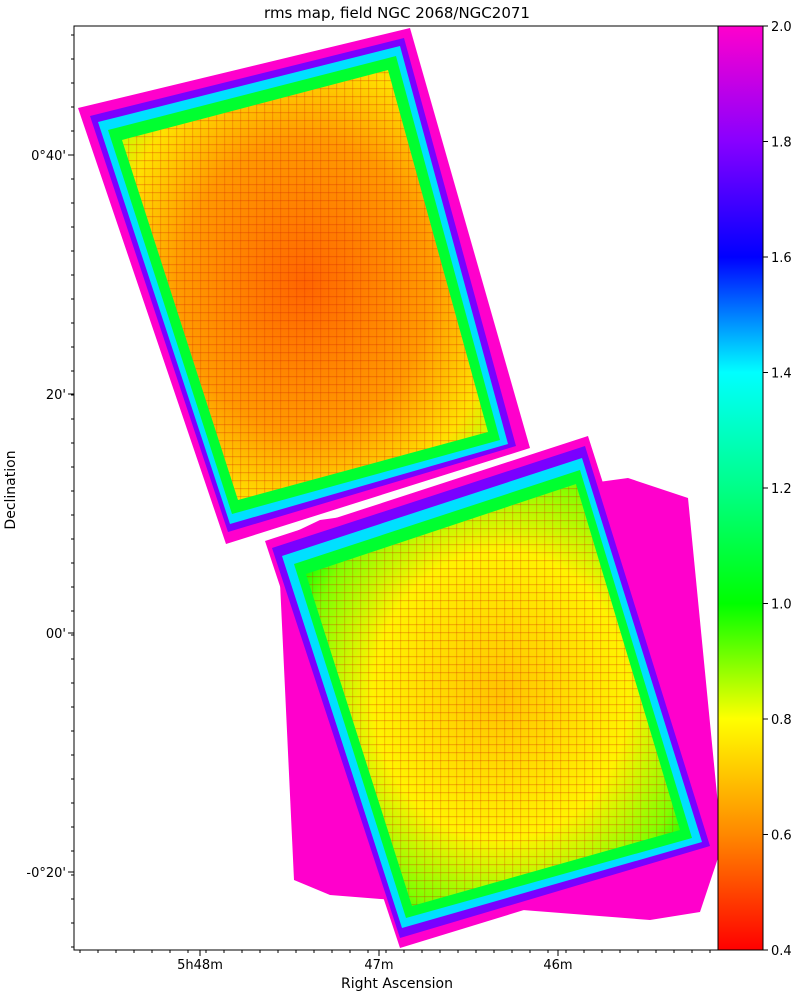 This screenshot has height=993, width=796. What do you see at coordinates (56, 634) in the screenshot?
I see `y-tick-label: 00'` at bounding box center [56, 634].